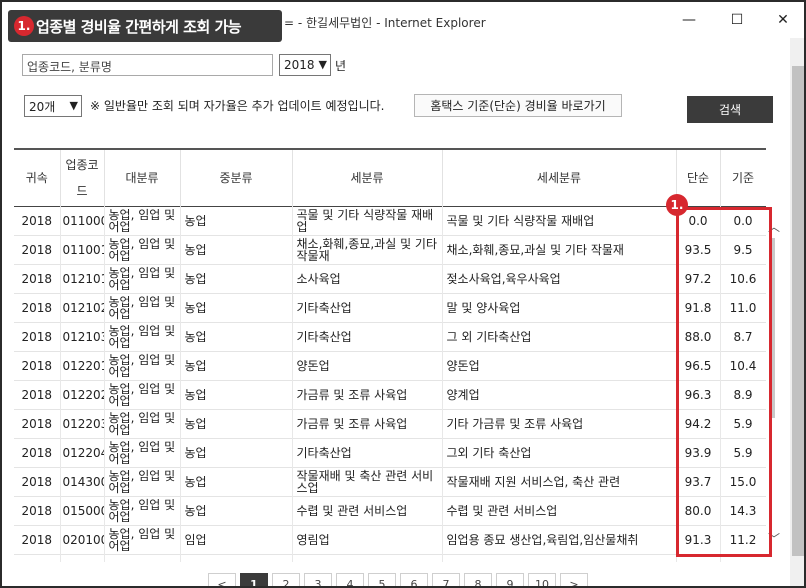 The image size is (806, 588). What do you see at coordinates (82, 510) in the screenshot?
I see `cell-code: 015000` at bounding box center [82, 510].